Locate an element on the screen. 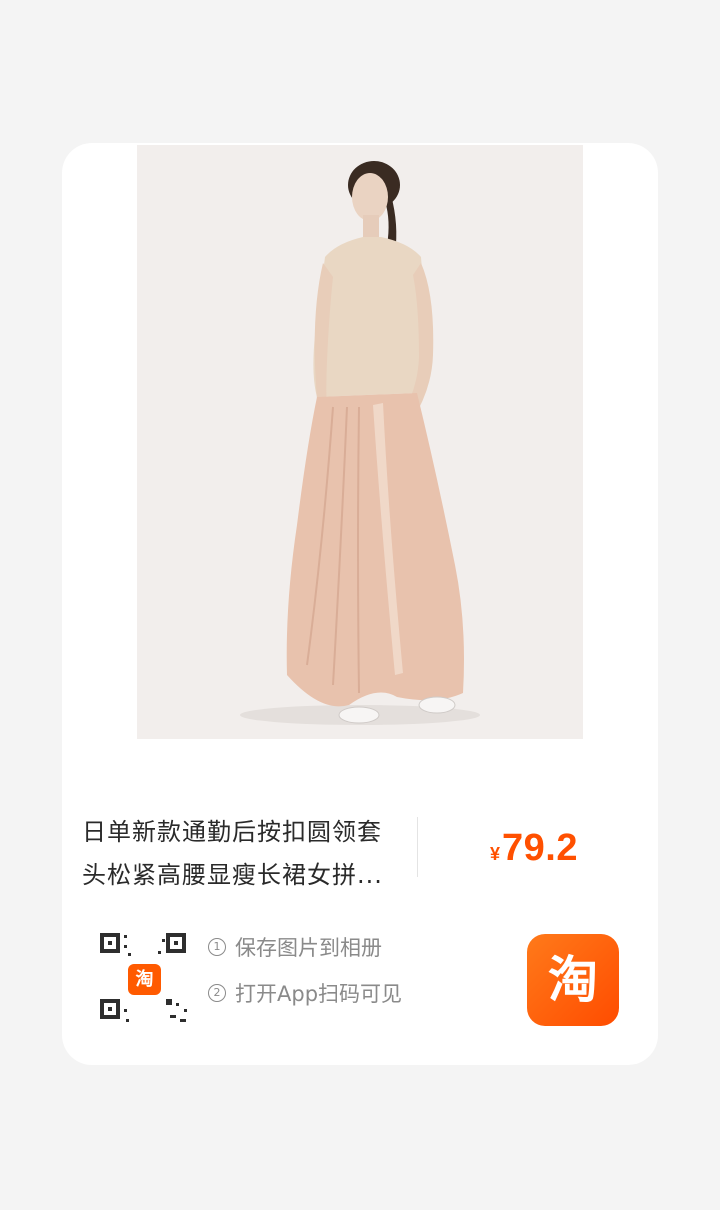 This screenshot has width=720, height=1210. qr-taobao-logo: 淘 is located at coordinates (144, 979).